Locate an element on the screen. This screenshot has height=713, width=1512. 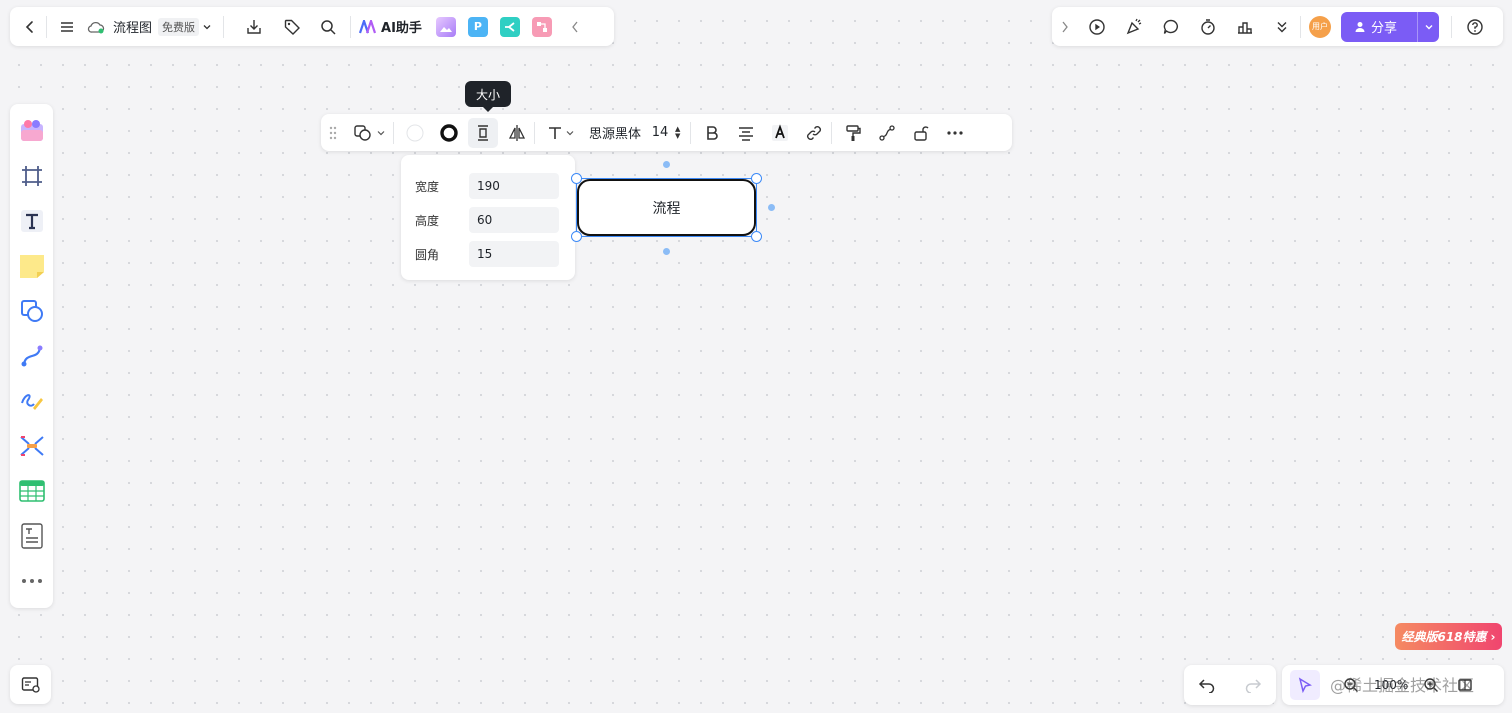
height-input: 60 is located at coordinates (514, 220).